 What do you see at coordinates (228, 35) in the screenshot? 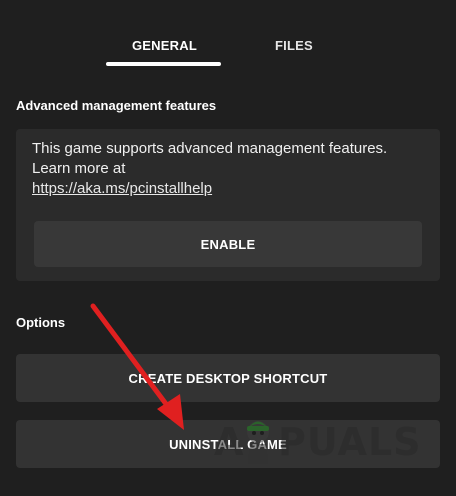
I see `tab-bar: GENERAL FILES` at bounding box center [228, 35].